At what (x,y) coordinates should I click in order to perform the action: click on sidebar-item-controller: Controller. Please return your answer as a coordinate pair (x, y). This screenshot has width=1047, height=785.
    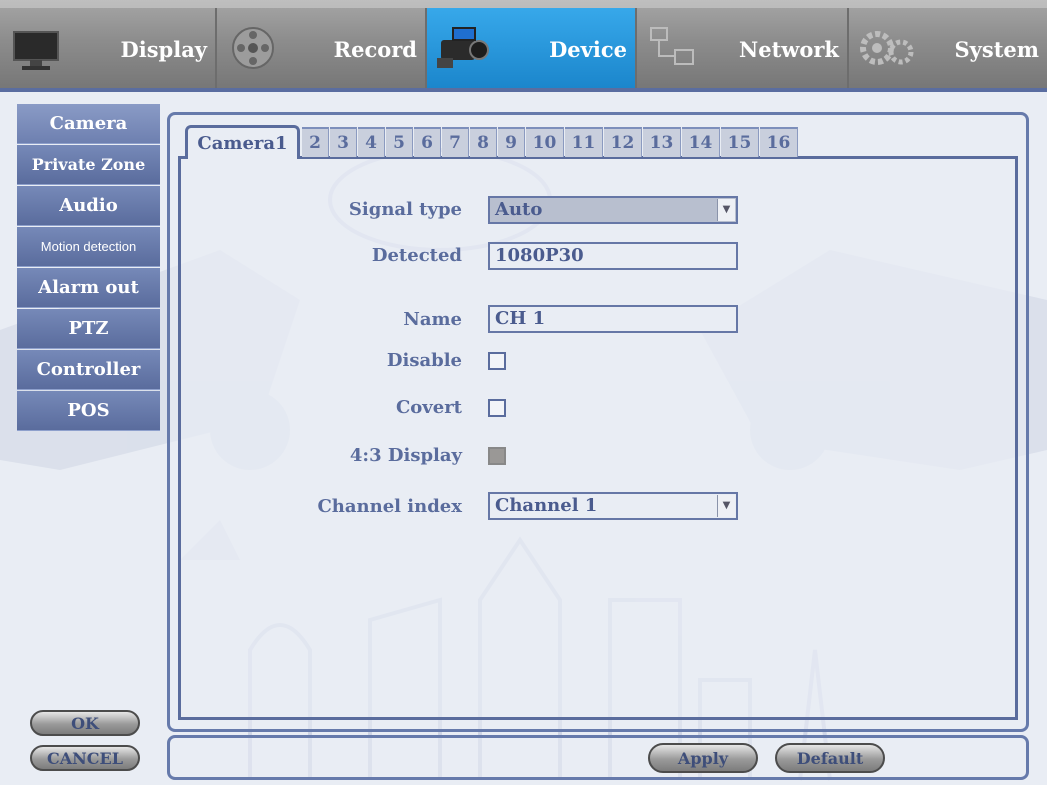
    Looking at the image, I should click on (88, 370).